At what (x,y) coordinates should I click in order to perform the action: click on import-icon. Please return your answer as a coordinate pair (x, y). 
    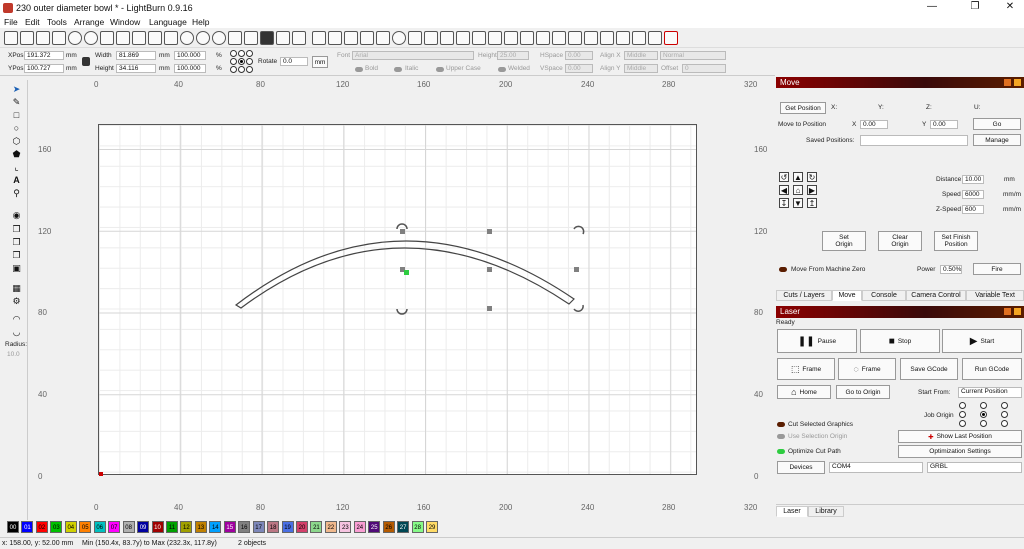
    Looking at the image, I should click on (59, 38).